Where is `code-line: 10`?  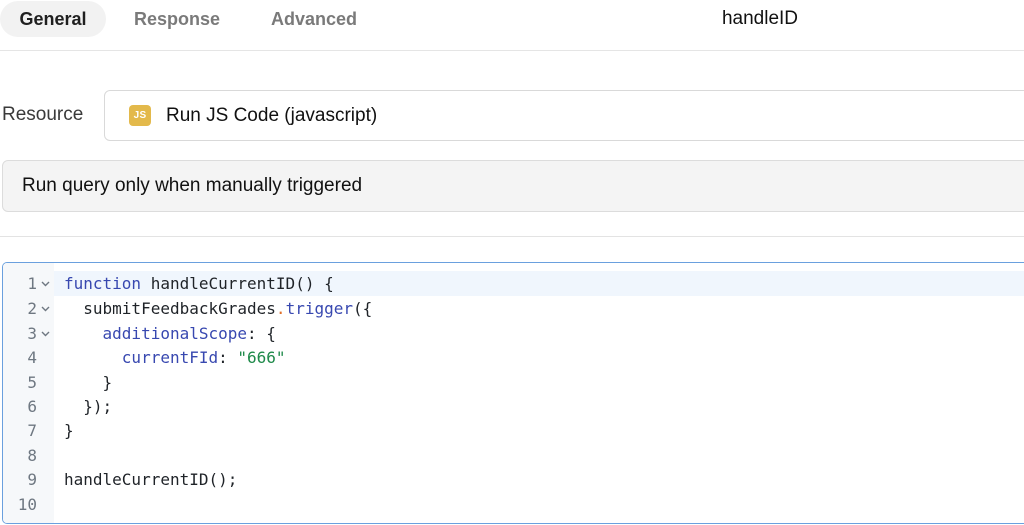 code-line: 10 is located at coordinates (513, 504).